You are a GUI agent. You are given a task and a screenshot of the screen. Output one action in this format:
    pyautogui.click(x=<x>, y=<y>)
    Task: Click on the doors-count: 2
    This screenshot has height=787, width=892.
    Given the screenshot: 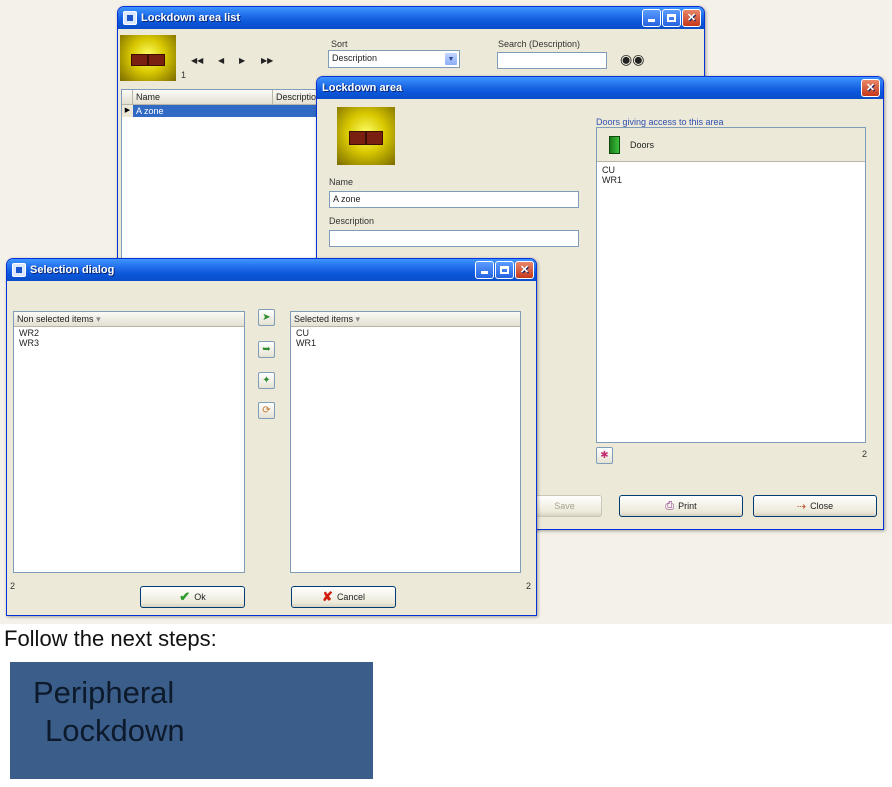 What is the action you would take?
    pyautogui.click(x=865, y=454)
    